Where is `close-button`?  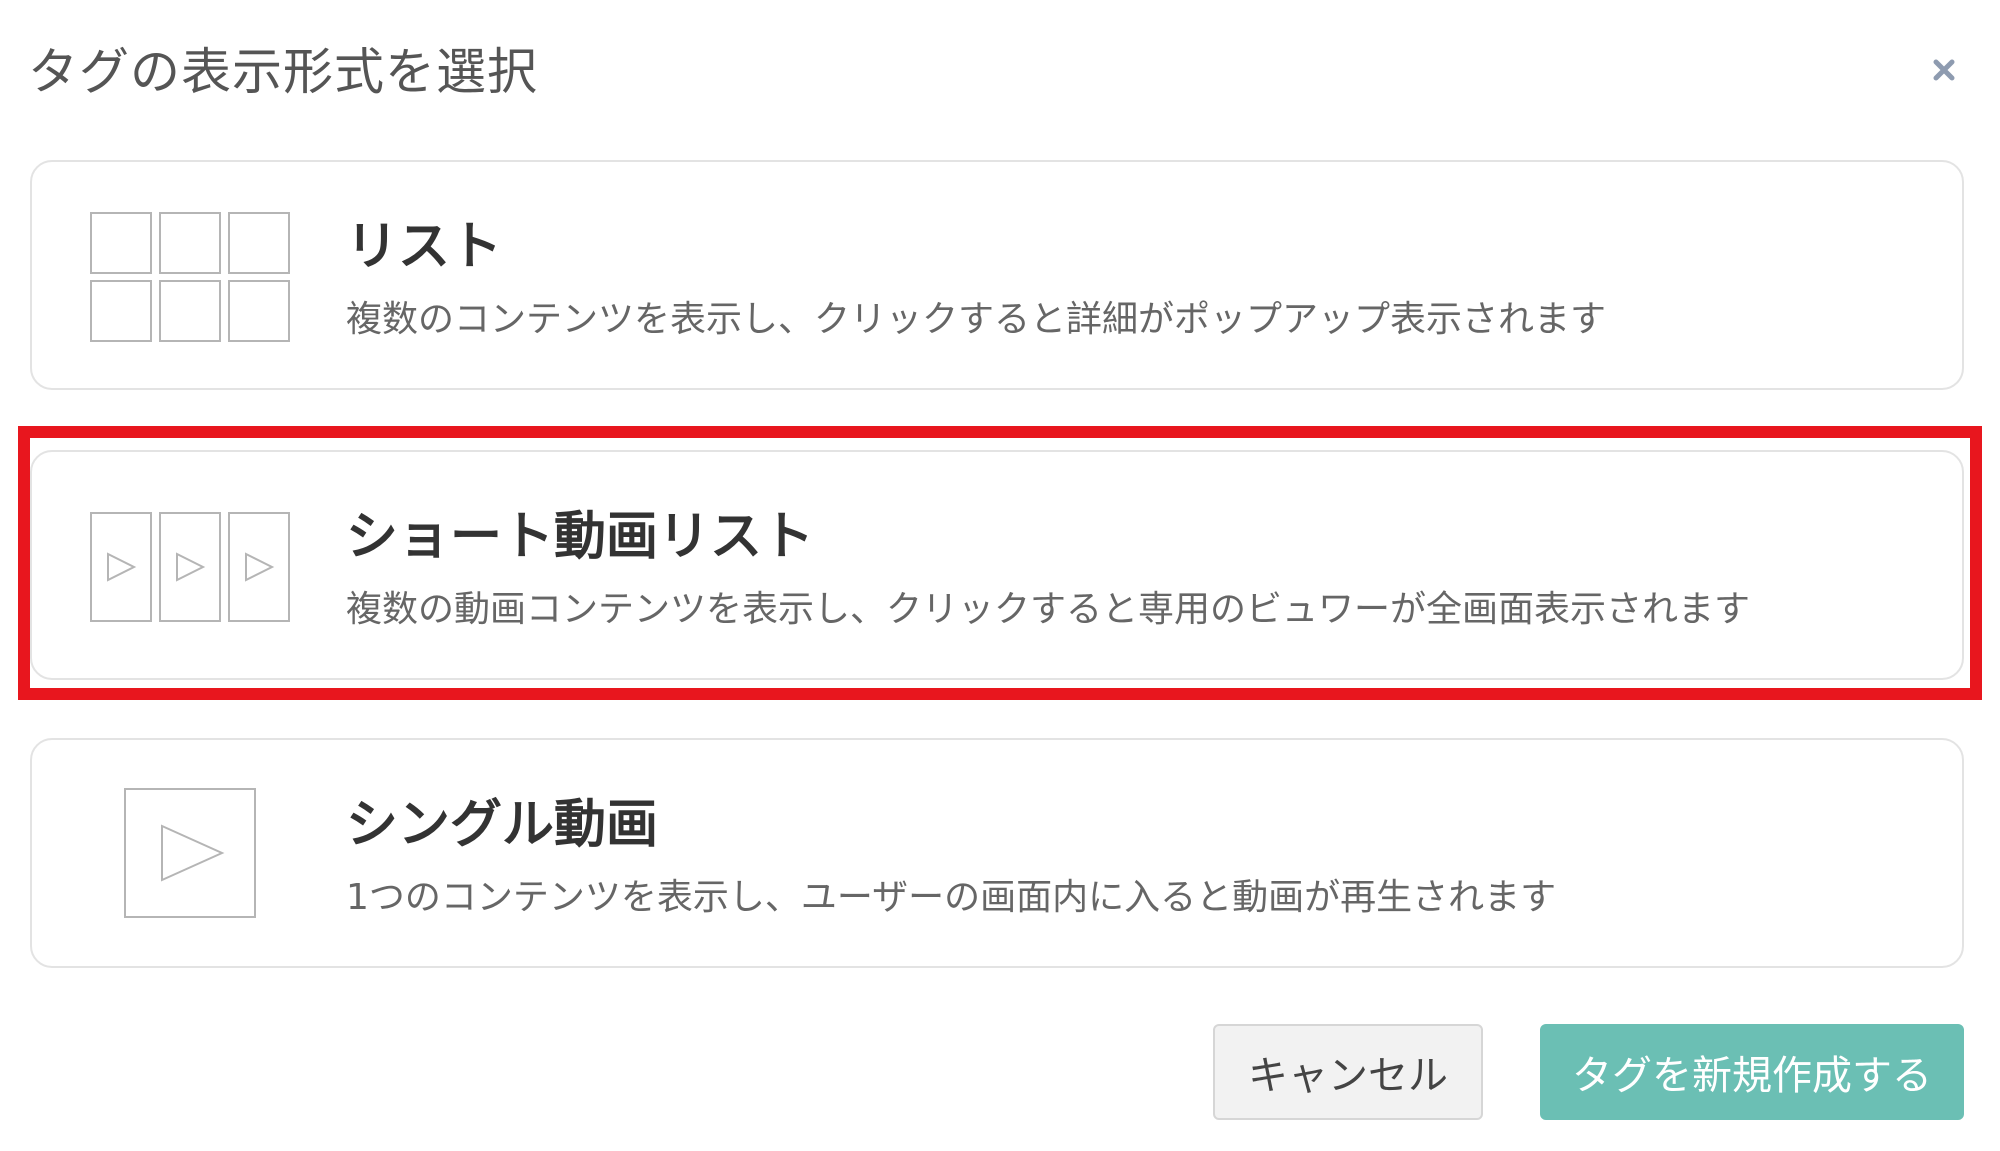 close-button is located at coordinates (1944, 70).